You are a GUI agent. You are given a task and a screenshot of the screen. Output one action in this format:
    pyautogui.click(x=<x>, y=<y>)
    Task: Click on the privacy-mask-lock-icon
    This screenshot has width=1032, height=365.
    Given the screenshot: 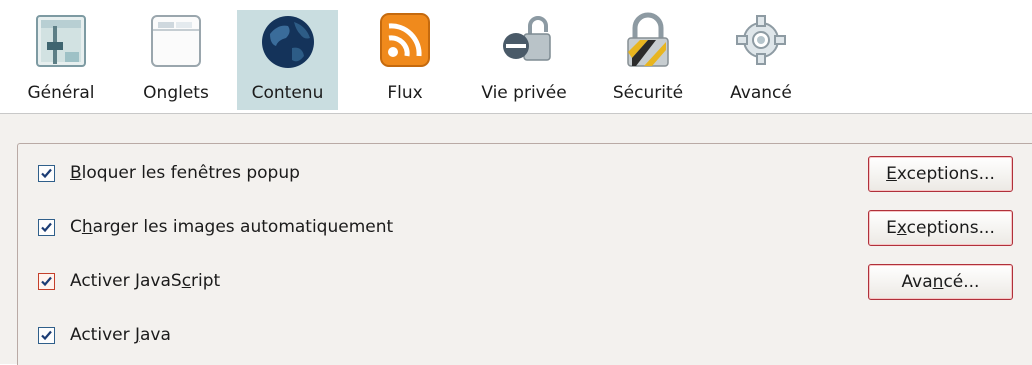 What is the action you would take?
    pyautogui.click(x=527, y=38)
    